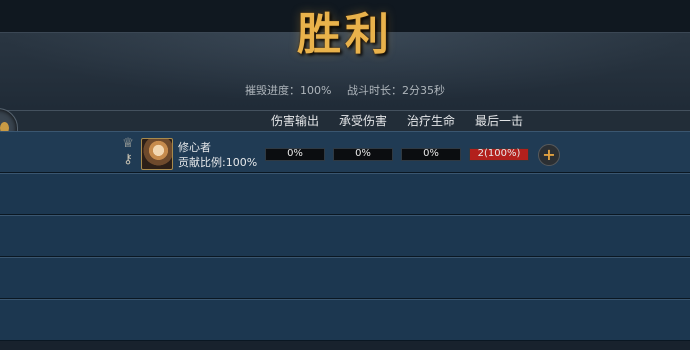 This screenshot has width=690, height=350. I want to click on victory-title: 胜利, so click(345, 34).